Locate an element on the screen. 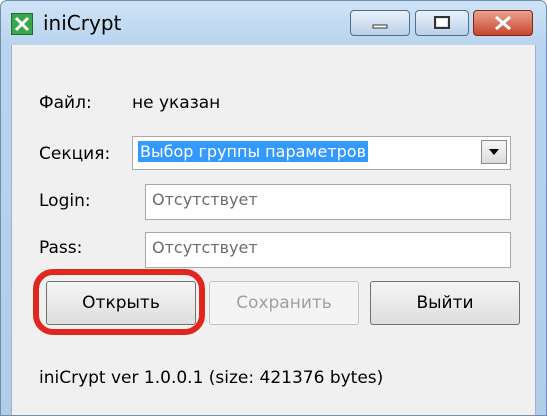  file-label: Файл: is located at coordinates (65, 103).